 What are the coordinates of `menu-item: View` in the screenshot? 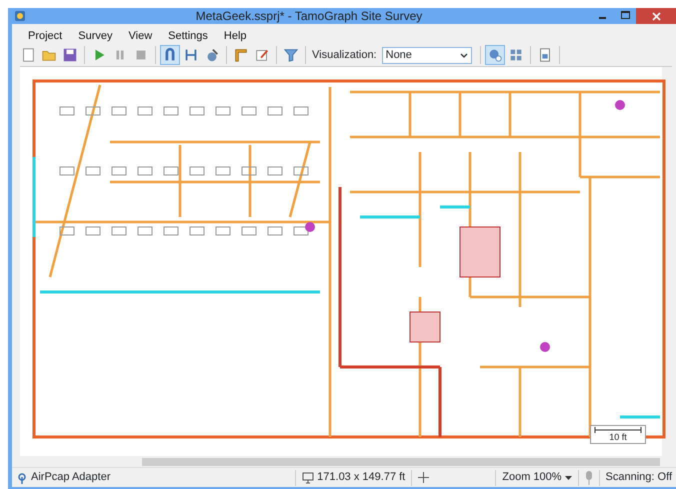 It's located at (140, 35).